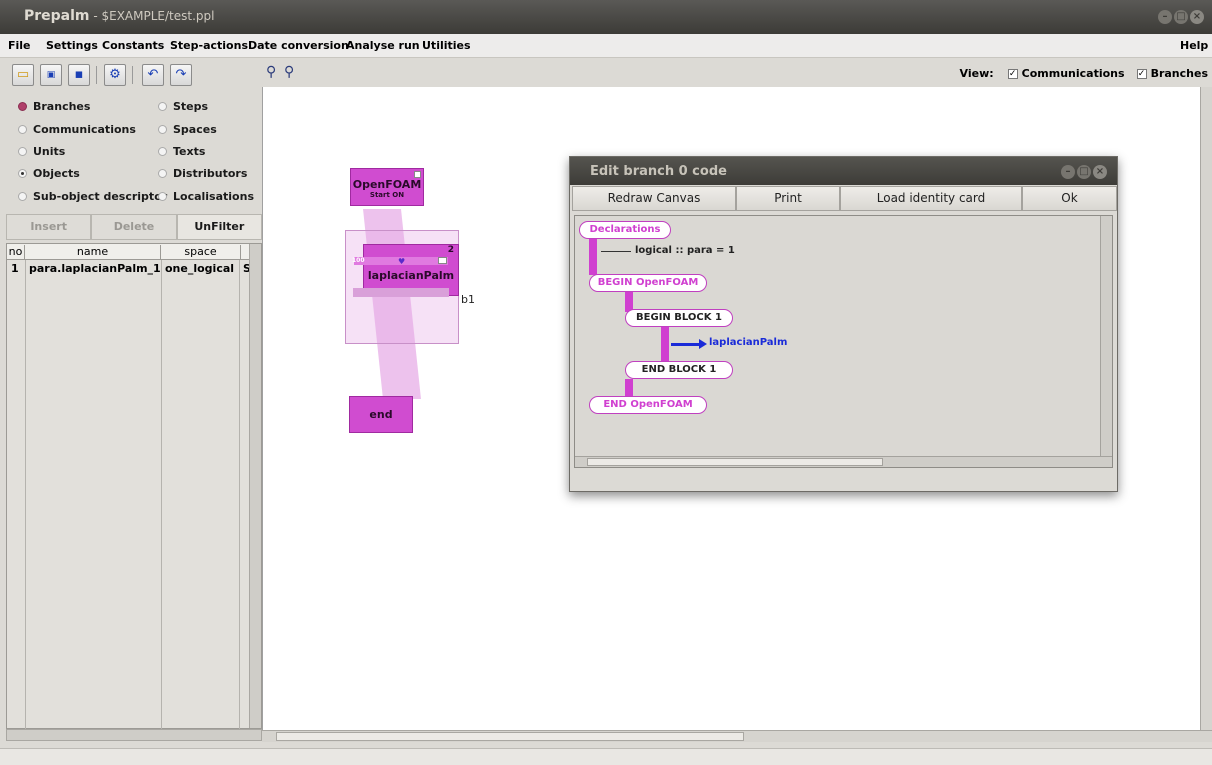  Describe the element at coordinates (654, 198) in the screenshot. I see `redraw-canvas-button: Redraw Canvas` at that location.